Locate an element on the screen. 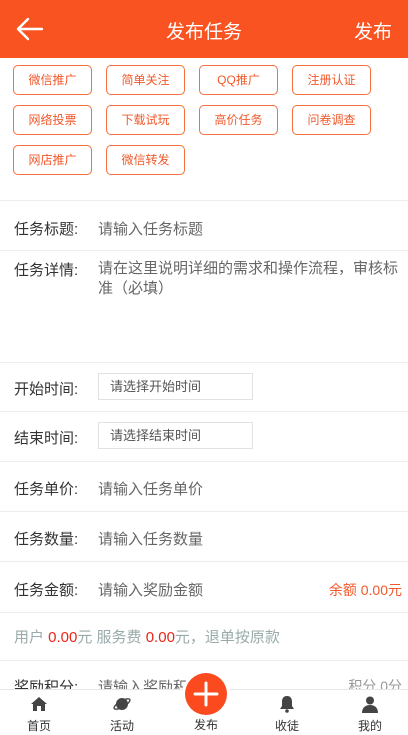 The height and width of the screenshot is (735, 408). fee-user-label: 用户 is located at coordinates (31, 637).